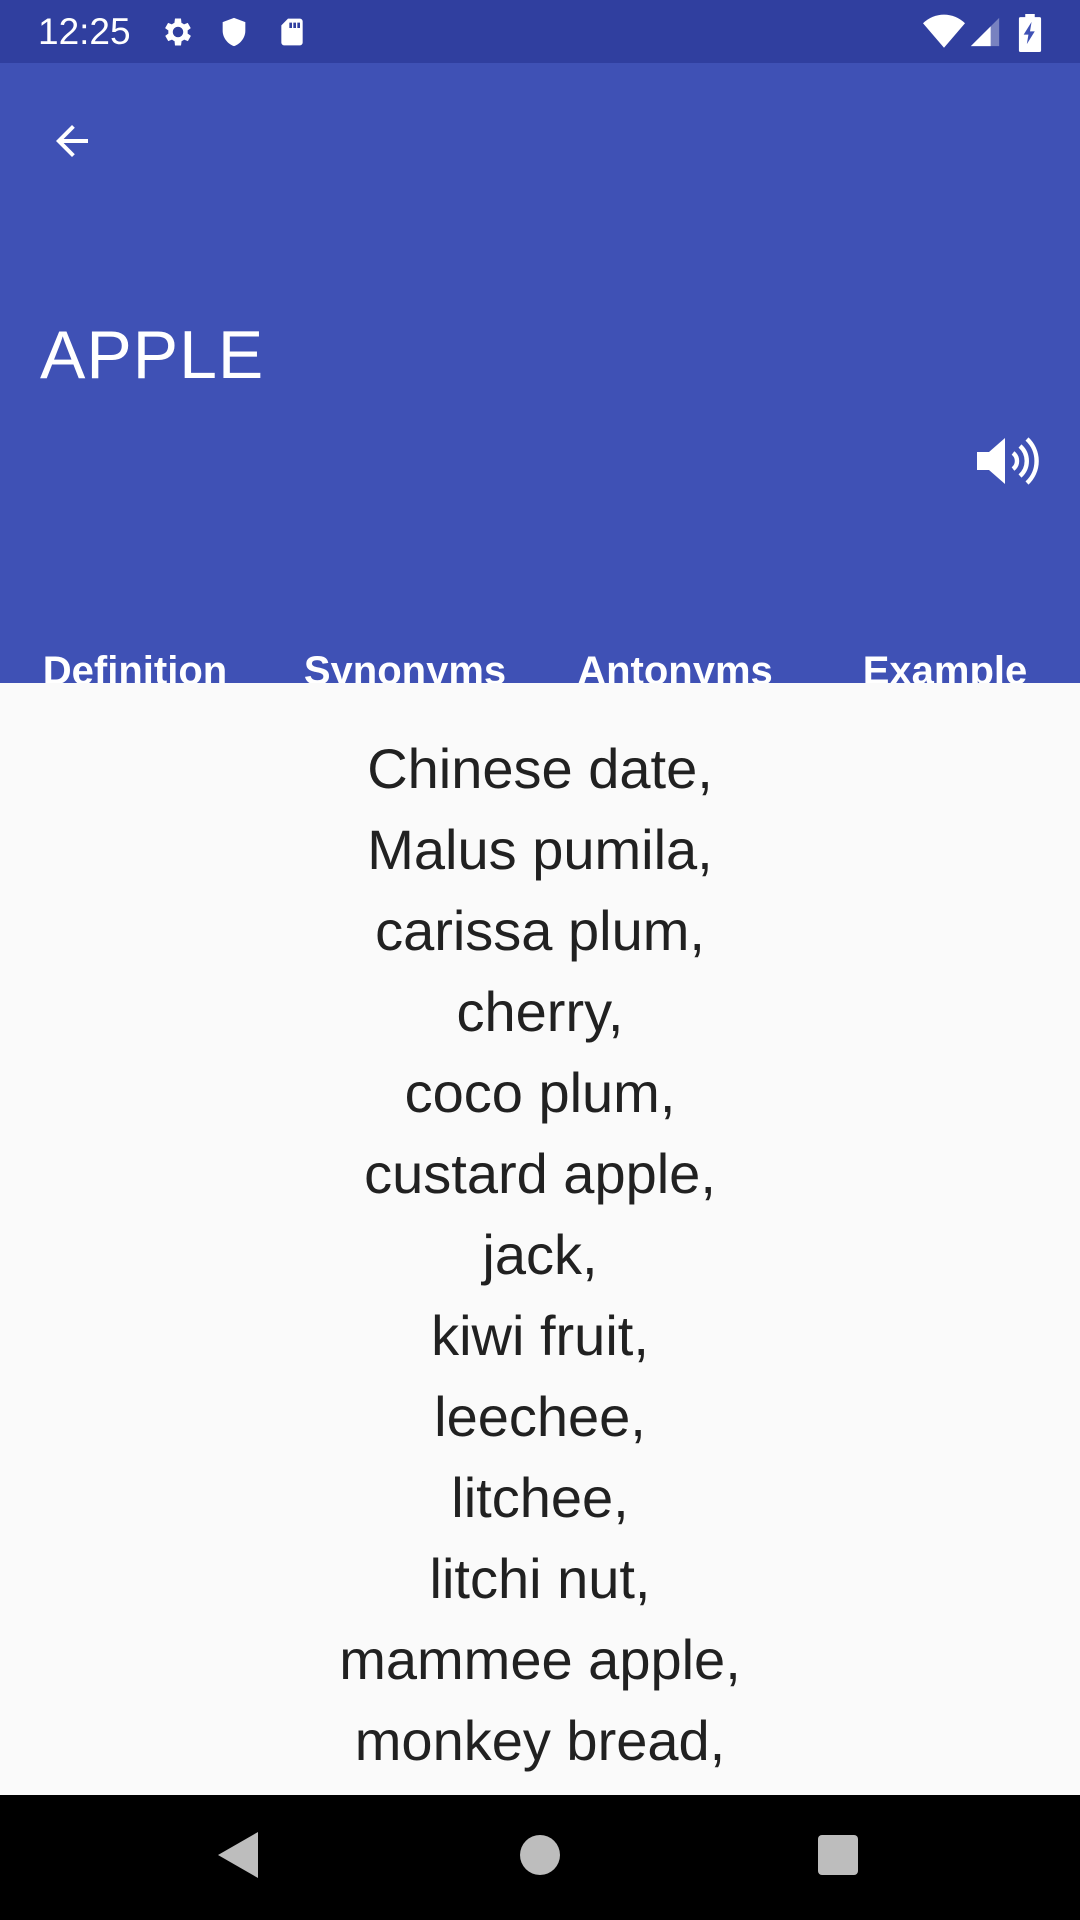  I want to click on system-nav-bar, so click(540, 1857).